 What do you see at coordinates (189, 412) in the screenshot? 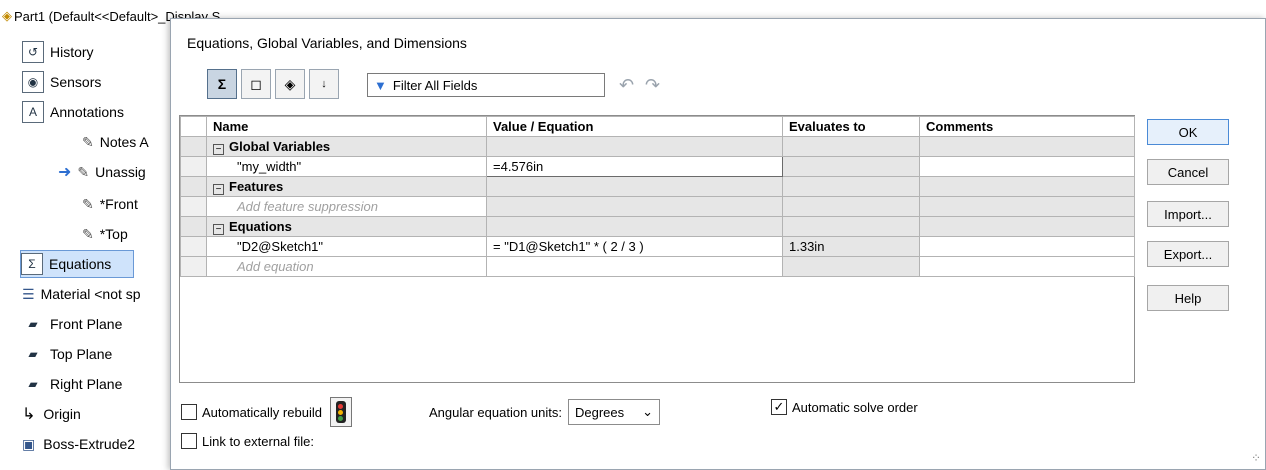
I see `auto-rebuild-checkbox` at bounding box center [189, 412].